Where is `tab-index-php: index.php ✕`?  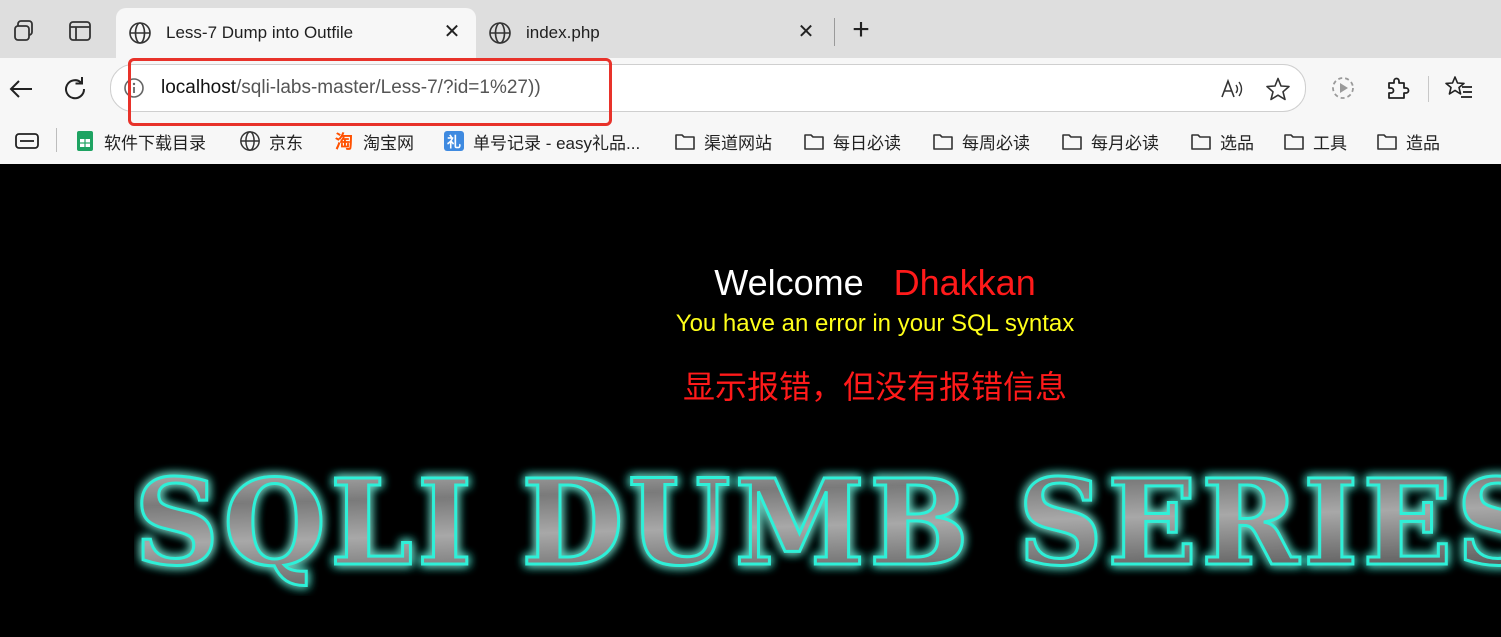
tab-index-php: index.php ✕ is located at coordinates (653, 33).